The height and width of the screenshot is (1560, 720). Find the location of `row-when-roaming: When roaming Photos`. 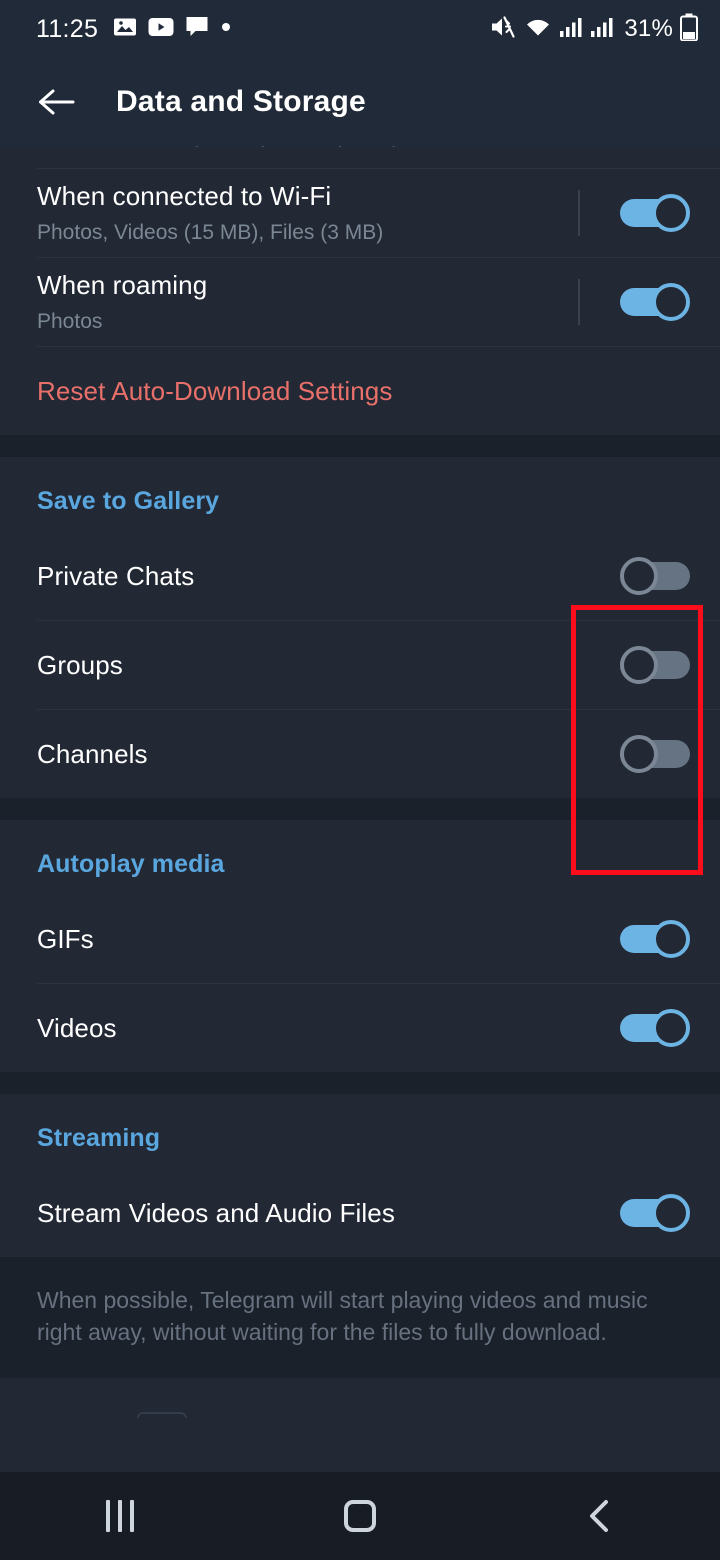

row-when-roaming: When roaming Photos is located at coordinates (360, 302).